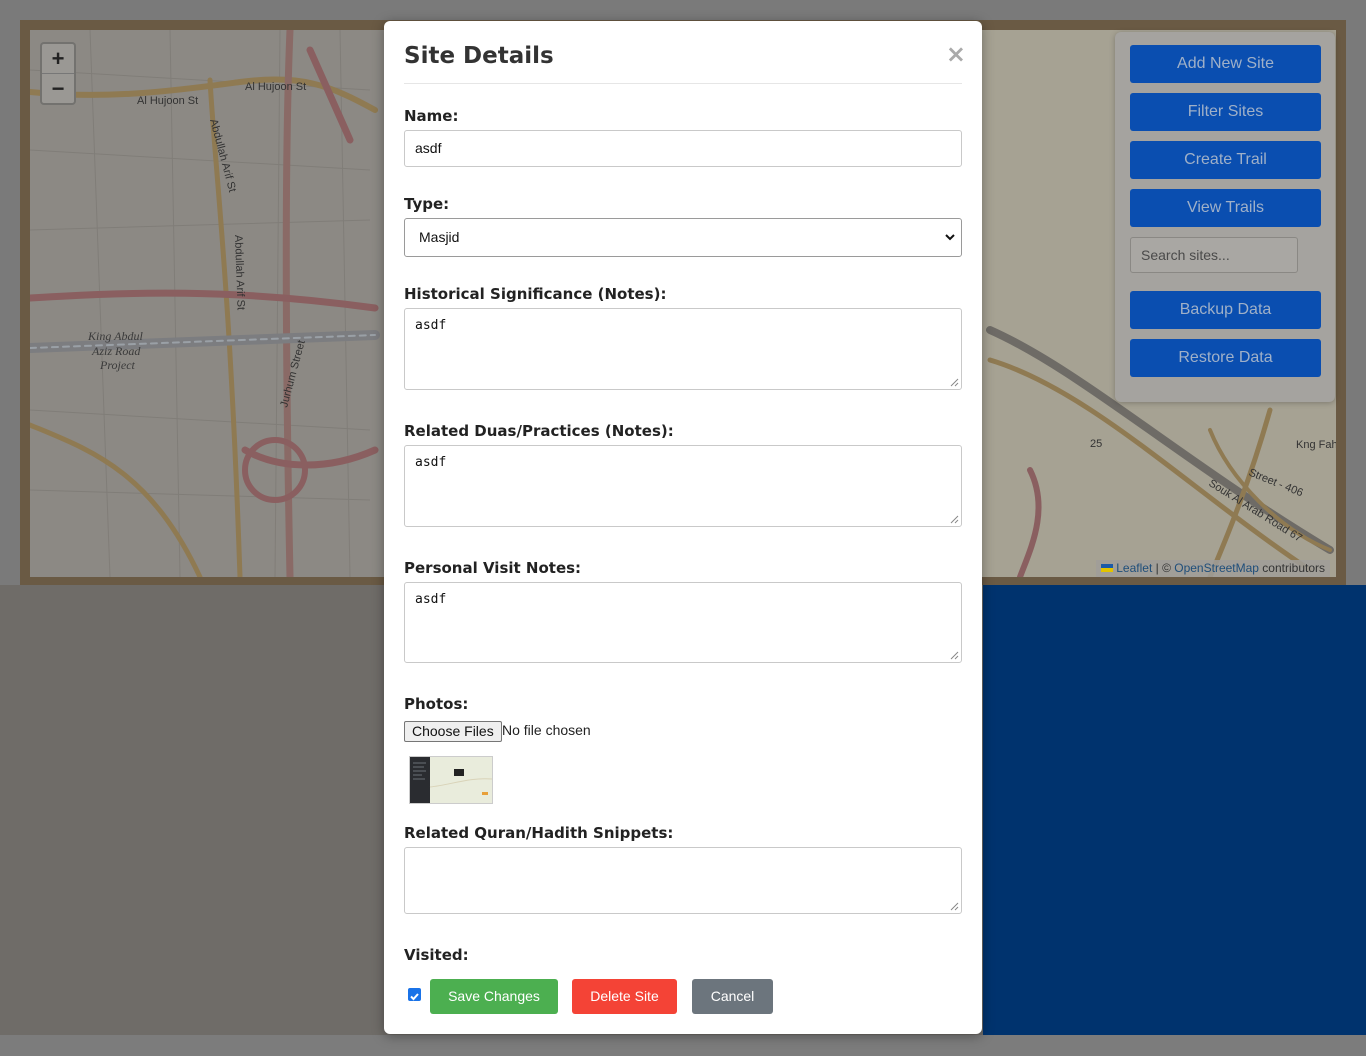 The image size is (1366, 1056). What do you see at coordinates (427, 204) in the screenshot?
I see `type-label: Type:` at bounding box center [427, 204].